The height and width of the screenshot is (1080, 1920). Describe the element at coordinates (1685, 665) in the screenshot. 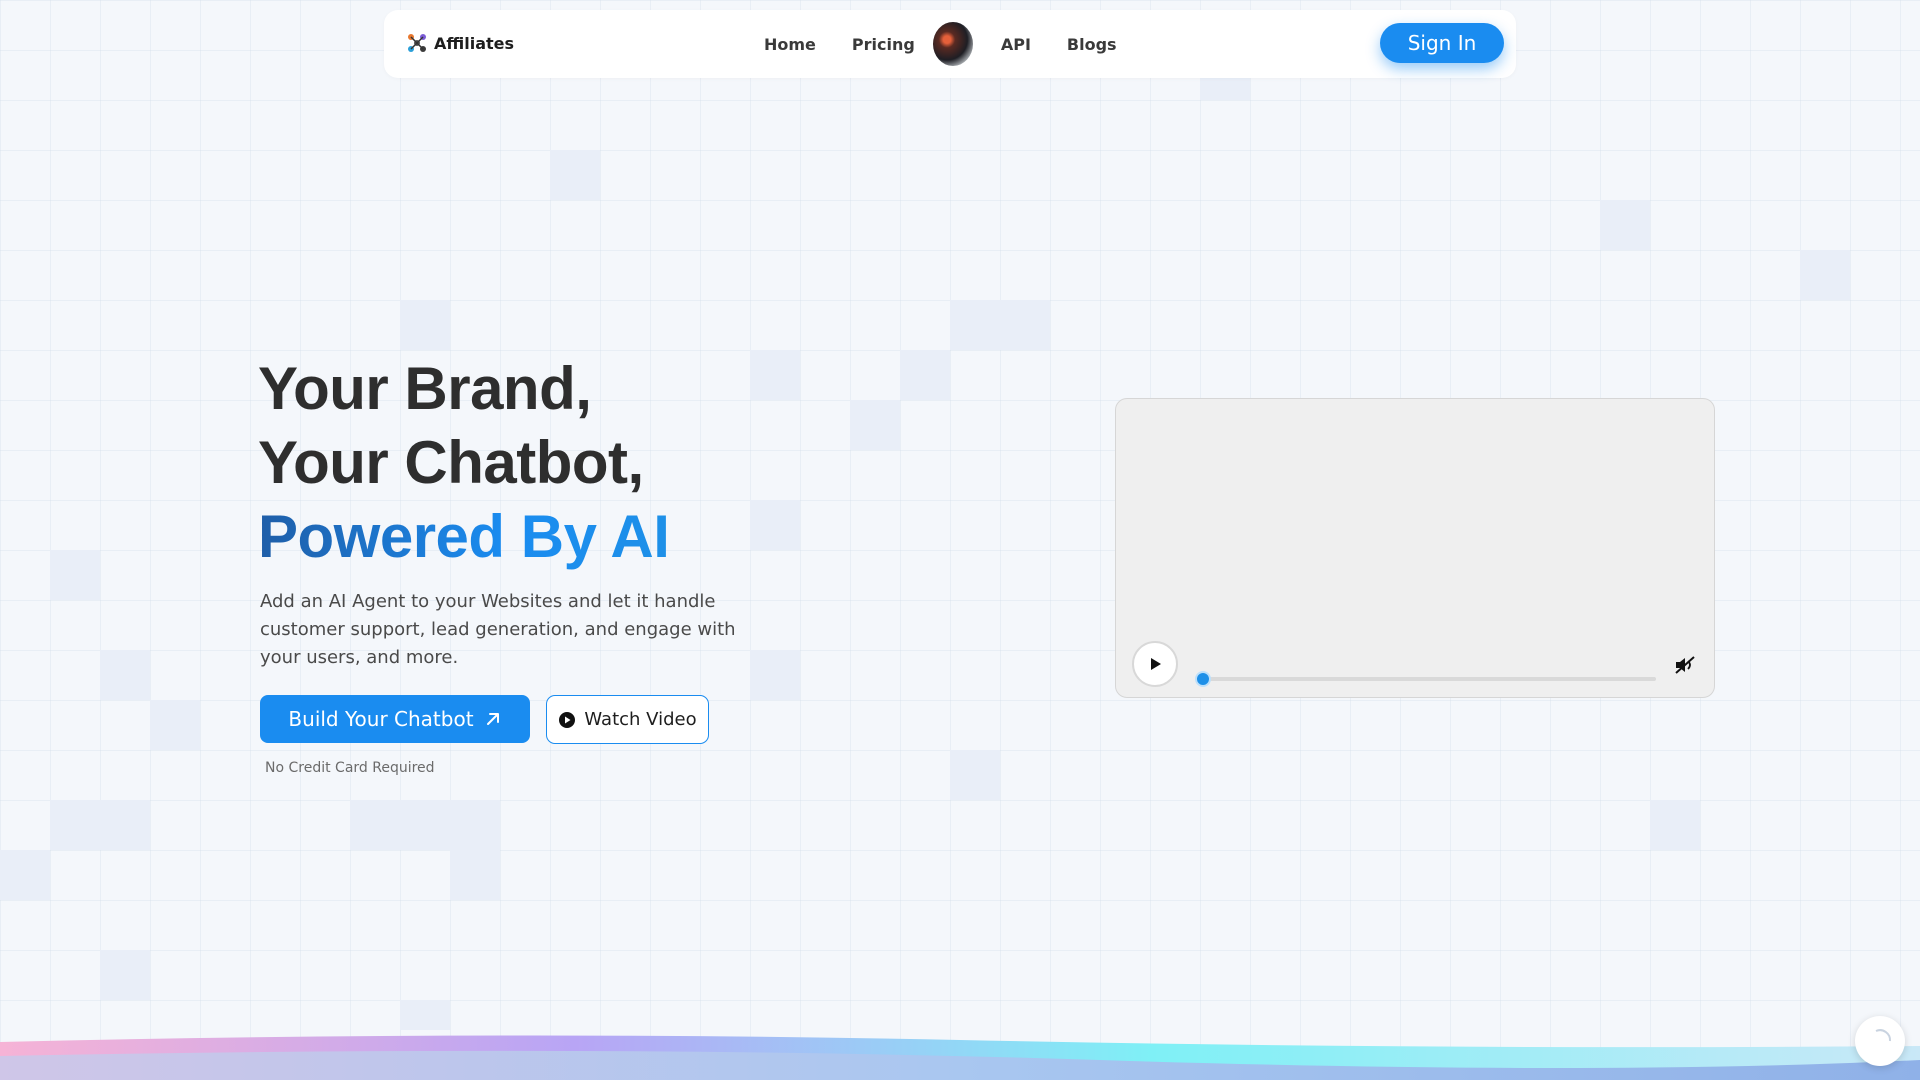

I see `mute-icon` at that location.